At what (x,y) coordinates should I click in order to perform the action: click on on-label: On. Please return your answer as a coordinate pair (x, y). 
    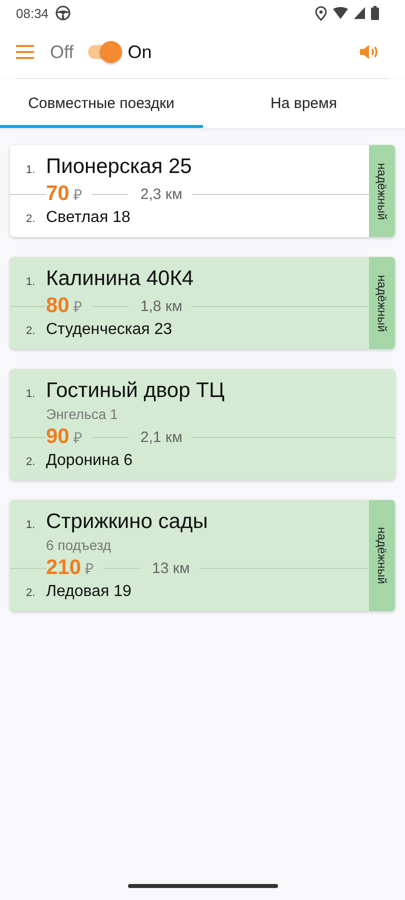
    Looking at the image, I should click on (140, 52).